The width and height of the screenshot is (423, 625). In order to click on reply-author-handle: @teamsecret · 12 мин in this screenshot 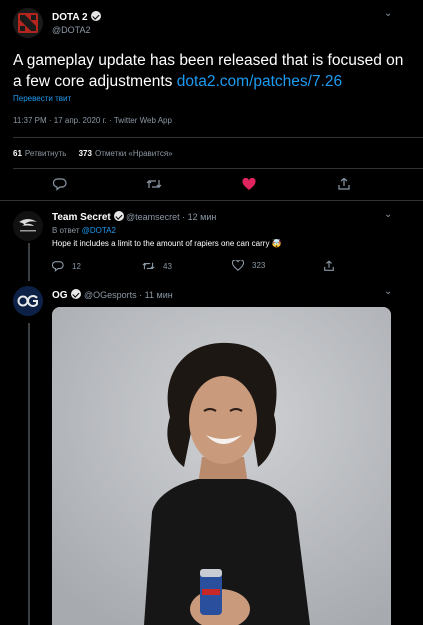, I will do `click(171, 217)`.